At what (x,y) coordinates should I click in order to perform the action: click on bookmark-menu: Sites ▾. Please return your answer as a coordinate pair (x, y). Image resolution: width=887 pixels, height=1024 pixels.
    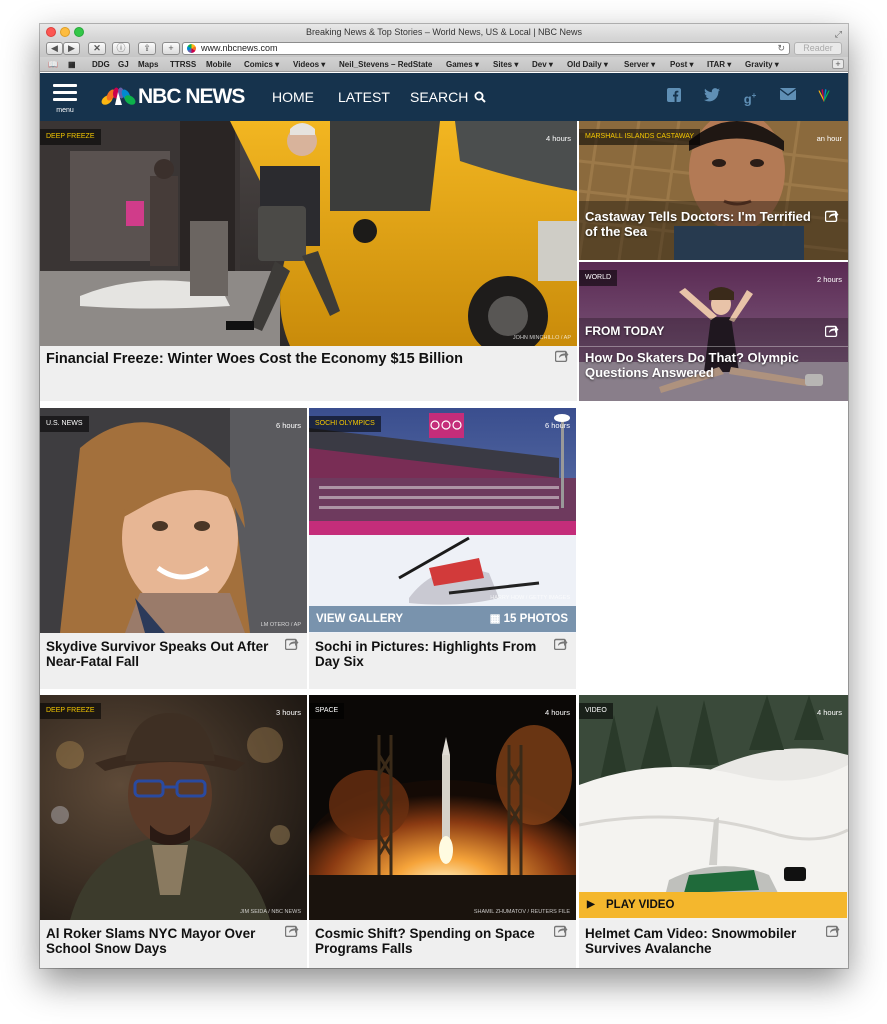
    Looking at the image, I should click on (505, 64).